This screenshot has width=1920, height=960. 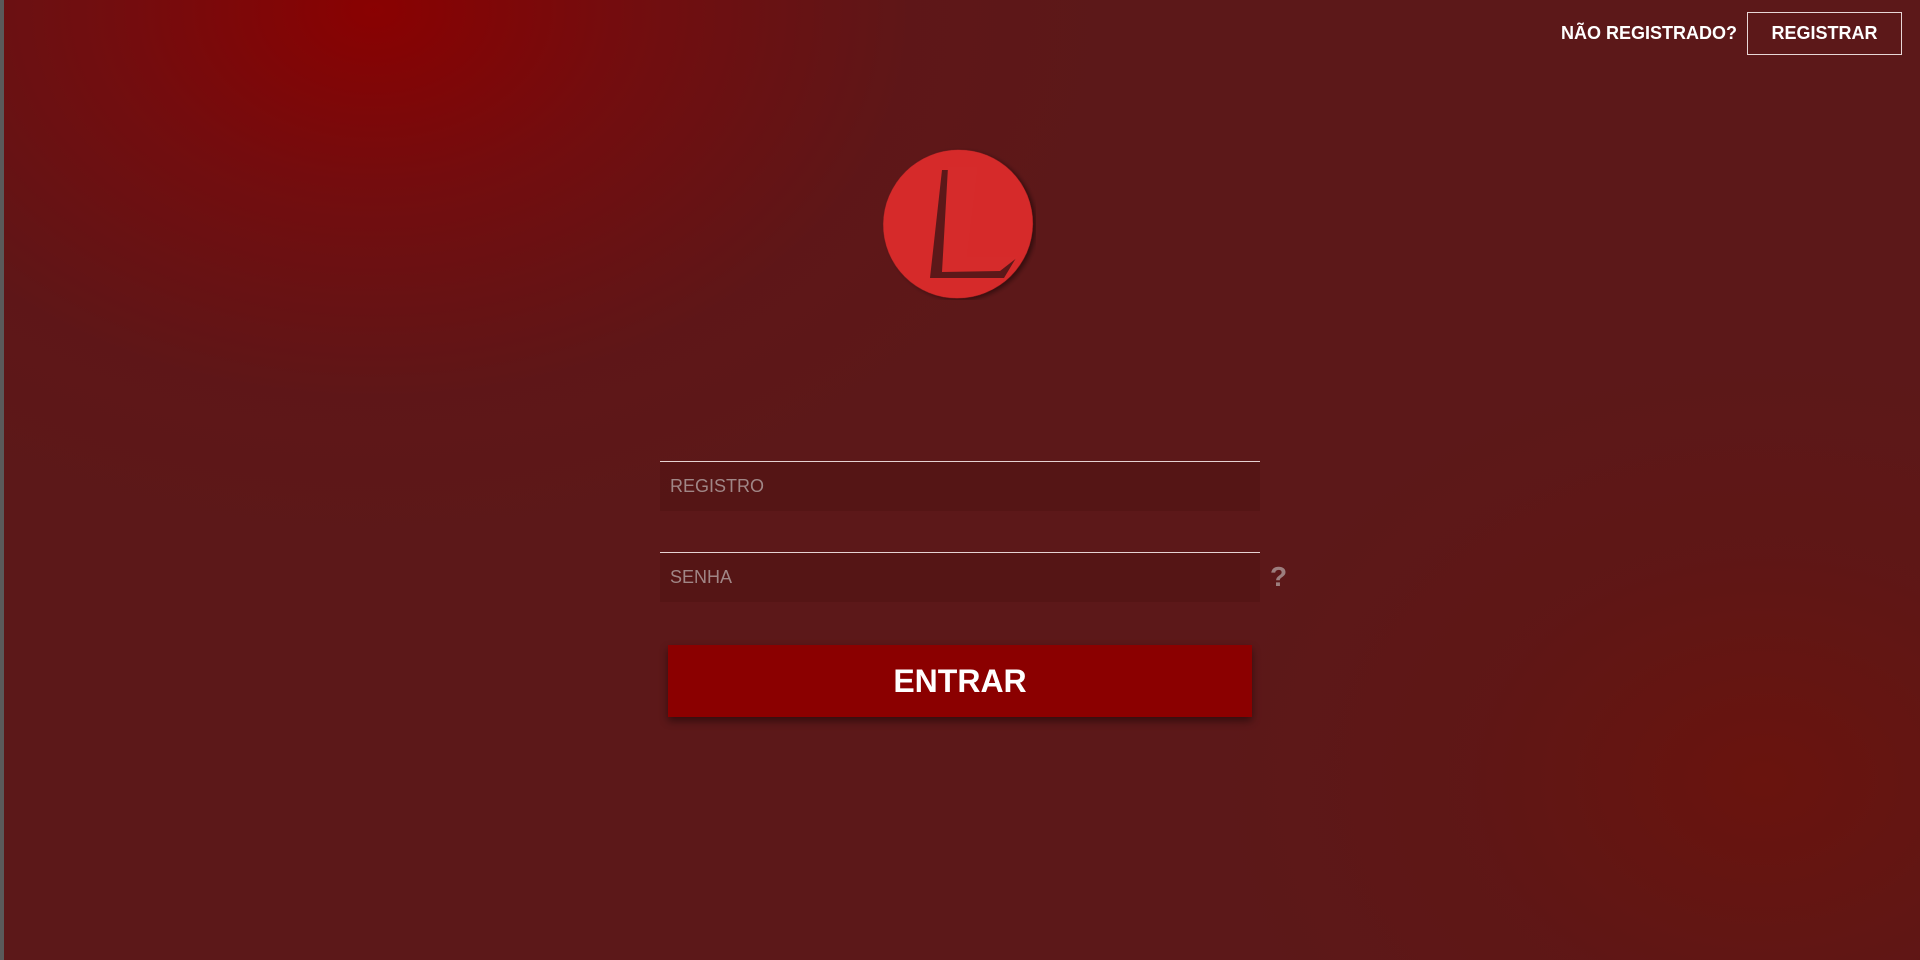 I want to click on registro-field, so click(x=960, y=486).